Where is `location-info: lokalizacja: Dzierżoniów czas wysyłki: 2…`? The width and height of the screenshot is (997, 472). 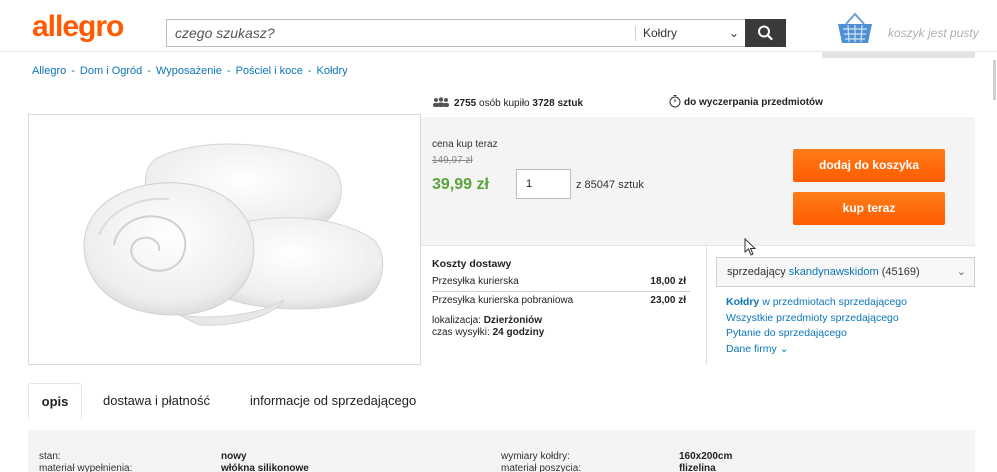 location-info: lokalizacja: Dzierżoniów czas wysyłki: 2… is located at coordinates (561, 327).